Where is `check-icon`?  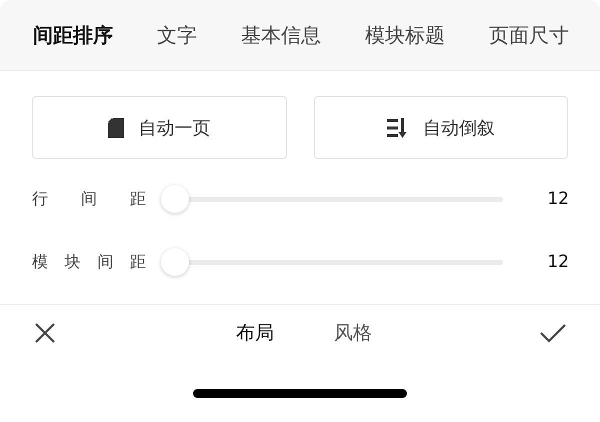 check-icon is located at coordinates (553, 333).